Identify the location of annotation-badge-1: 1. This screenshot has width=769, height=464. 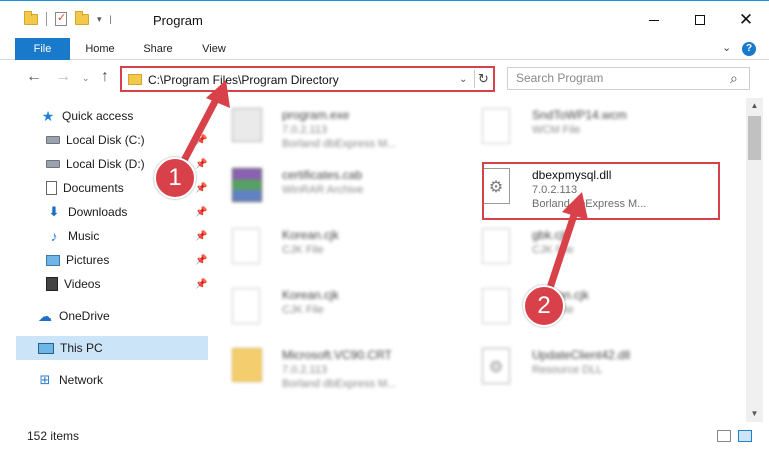
(175, 178).